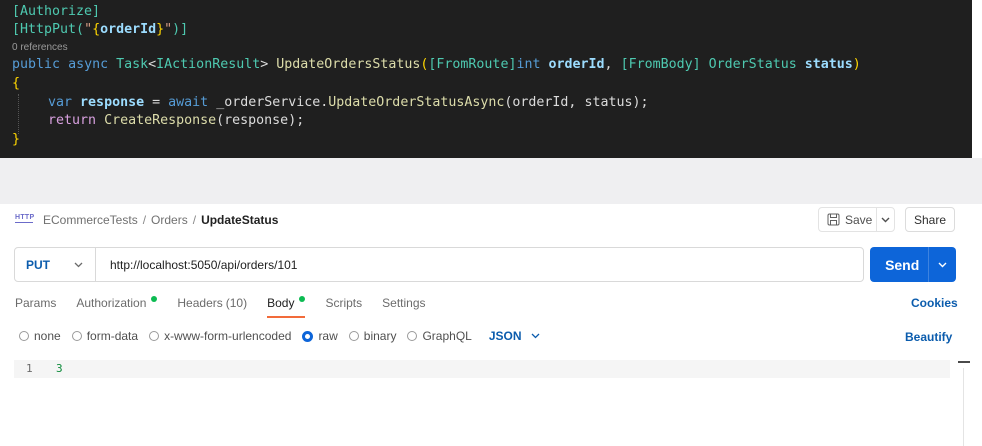  What do you see at coordinates (859, 219) in the screenshot?
I see `save-label: Save` at bounding box center [859, 219].